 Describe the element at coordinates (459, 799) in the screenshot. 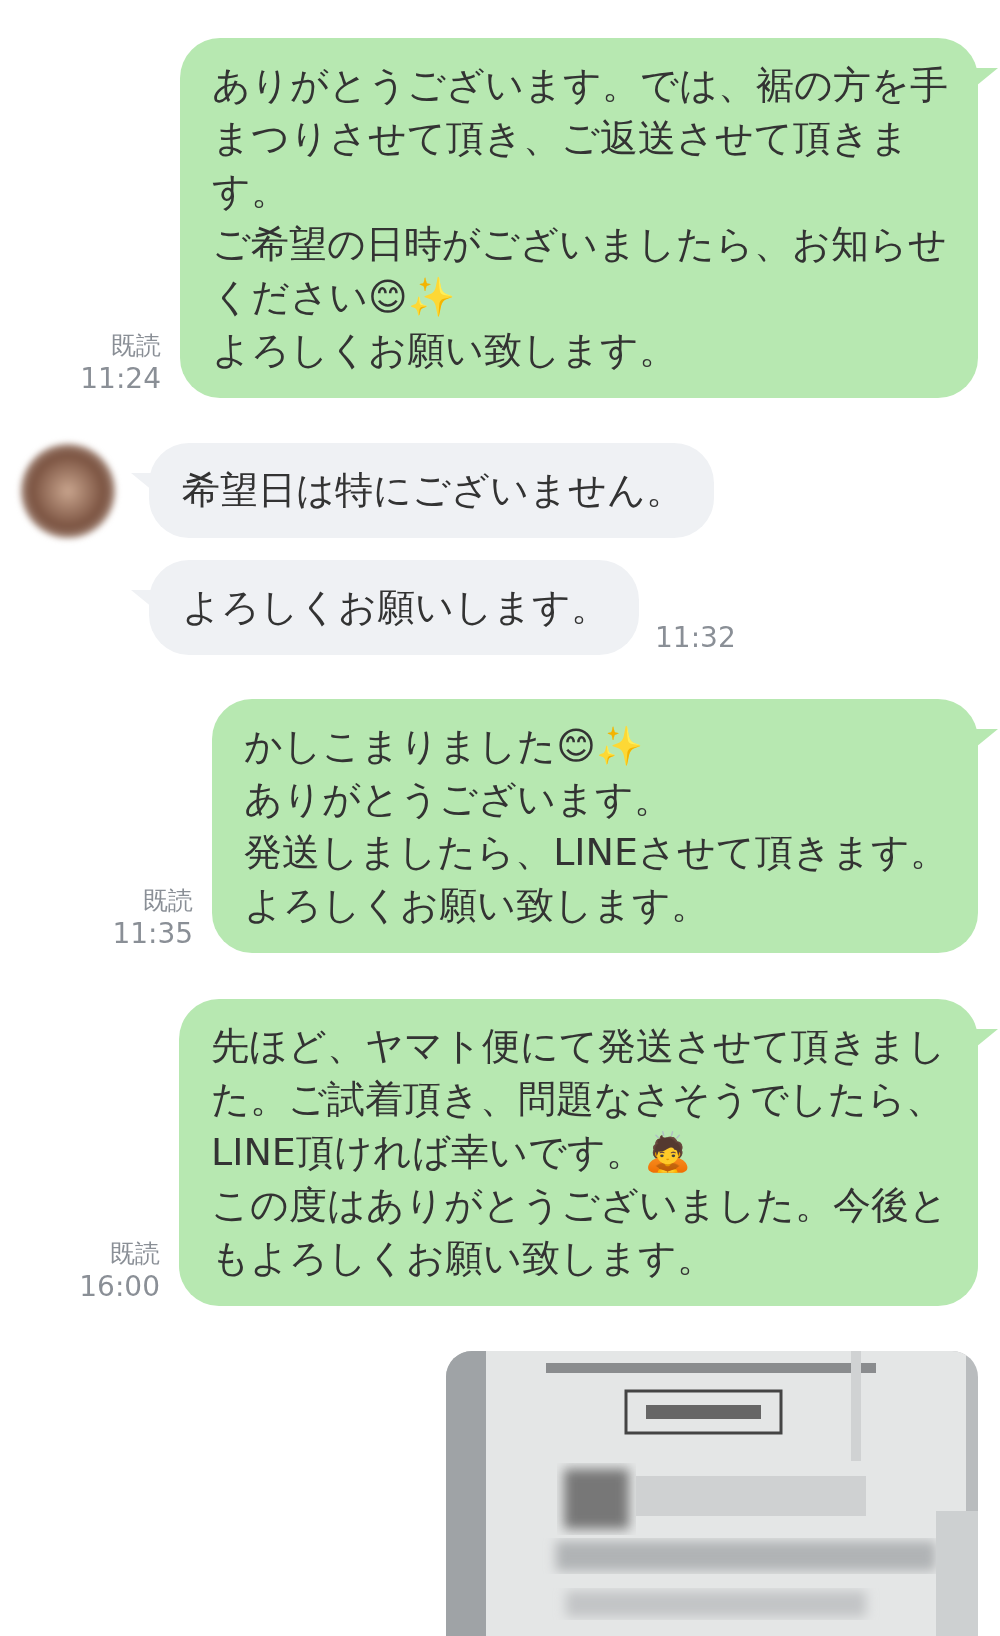

I see `message-line: ありがとうございます。` at that location.